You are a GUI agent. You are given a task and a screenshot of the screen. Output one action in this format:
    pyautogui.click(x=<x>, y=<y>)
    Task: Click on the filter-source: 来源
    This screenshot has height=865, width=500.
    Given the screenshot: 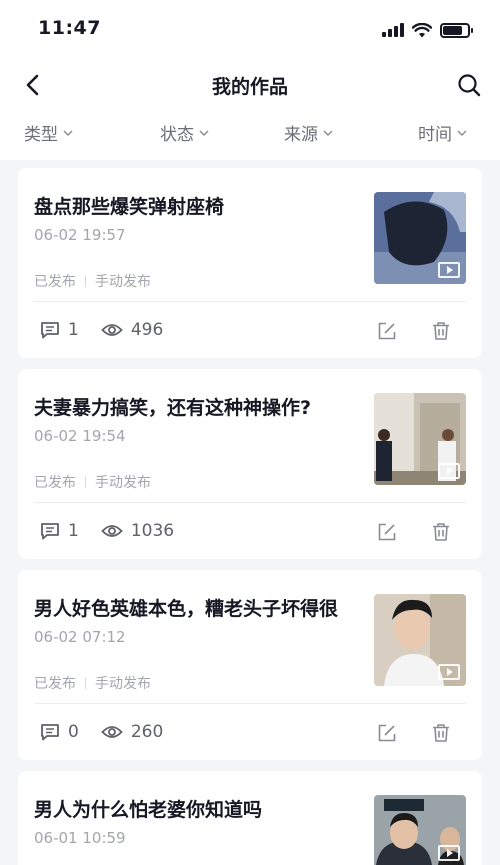 What is the action you would take?
    pyautogui.click(x=309, y=132)
    